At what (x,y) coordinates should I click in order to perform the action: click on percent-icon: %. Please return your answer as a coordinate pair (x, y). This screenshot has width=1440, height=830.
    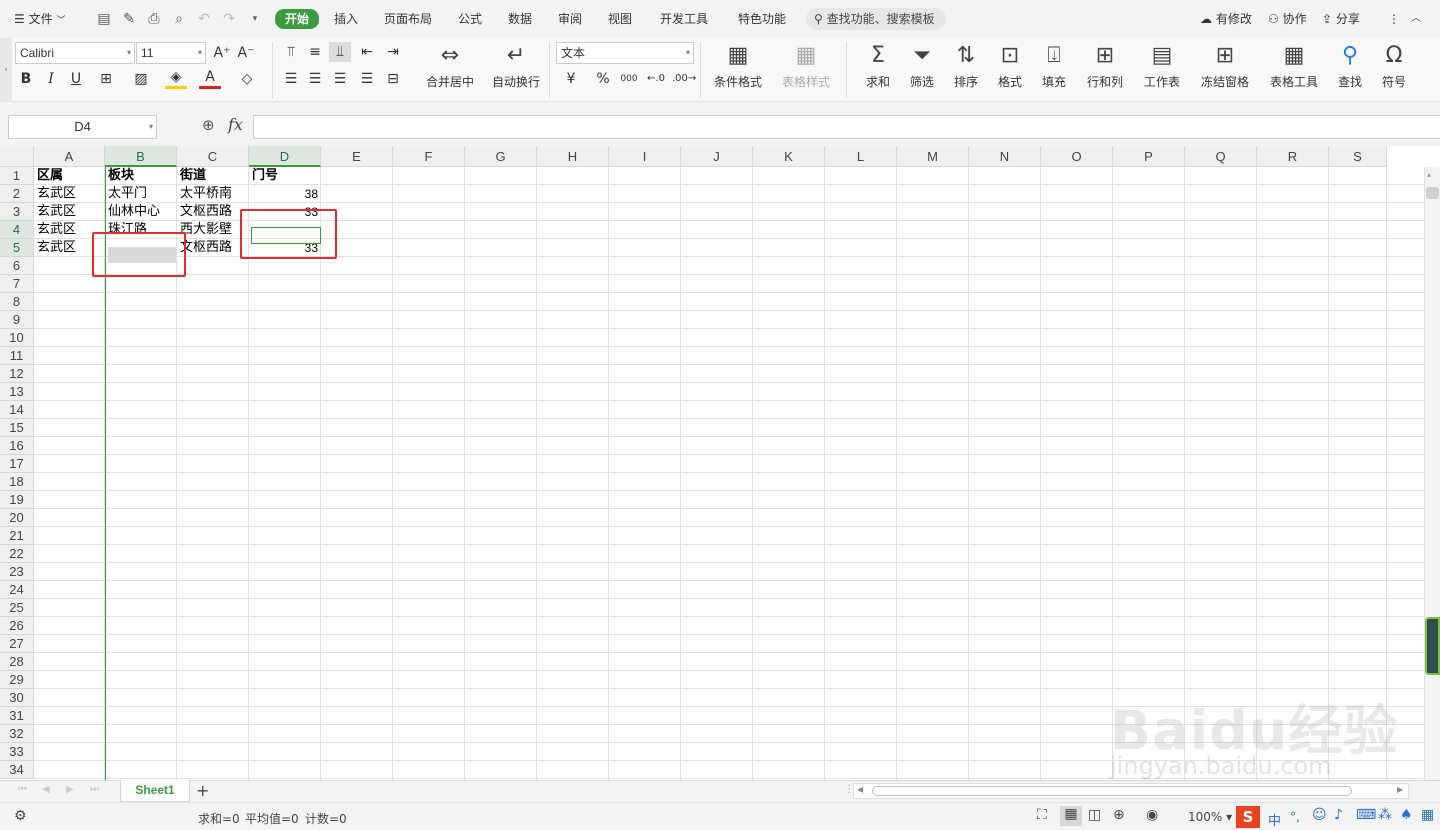
    Looking at the image, I should click on (603, 79).